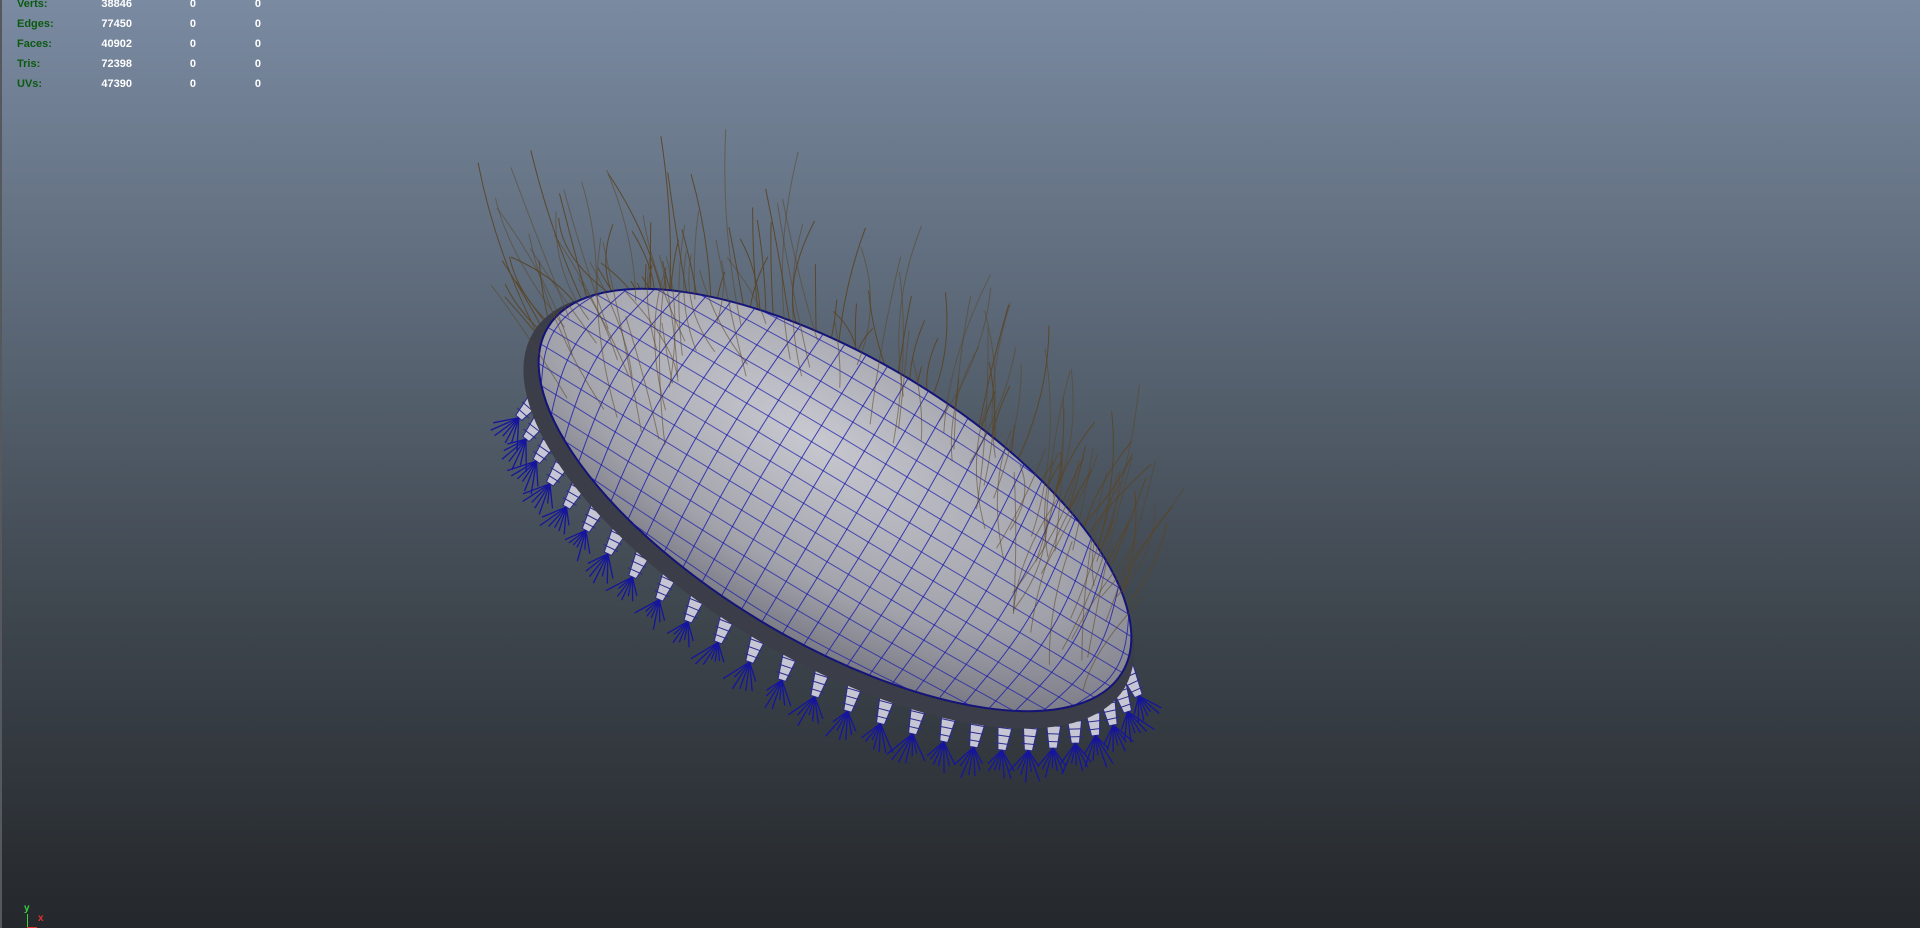 Image resolution: width=1920 pixels, height=928 pixels. What do you see at coordinates (27, 921) in the screenshot?
I see `axis-y-line` at bounding box center [27, 921].